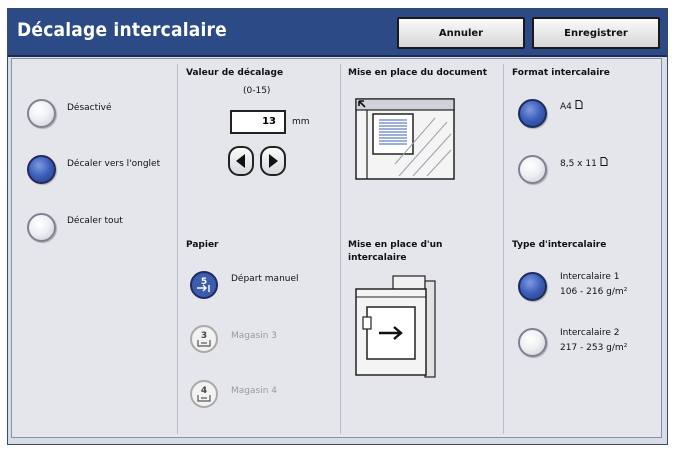 The width and height of the screenshot is (676, 451). Describe the element at coordinates (254, 336) in the screenshot. I see `tray-label-3: Magasin 3` at that location.